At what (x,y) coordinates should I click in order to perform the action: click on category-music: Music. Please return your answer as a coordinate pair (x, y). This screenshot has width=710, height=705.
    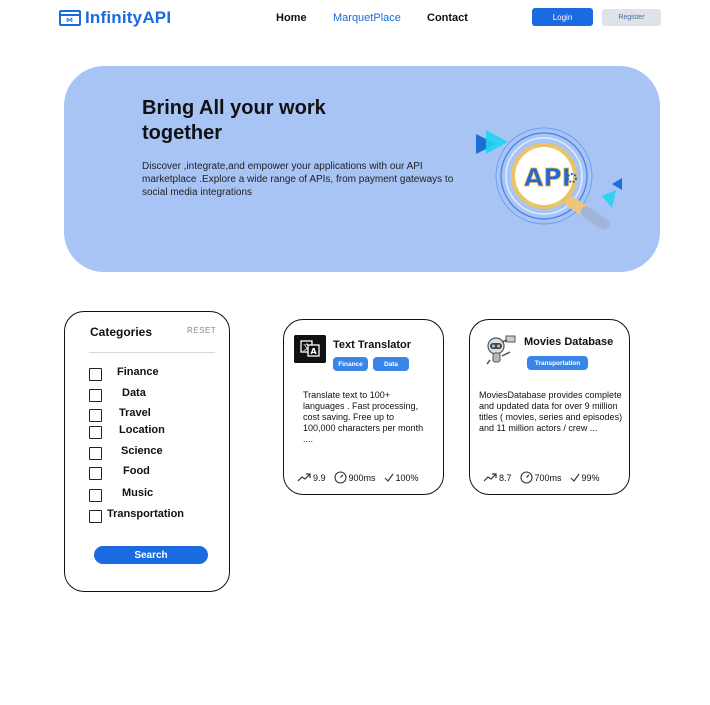
    Looking at the image, I should click on (121, 494).